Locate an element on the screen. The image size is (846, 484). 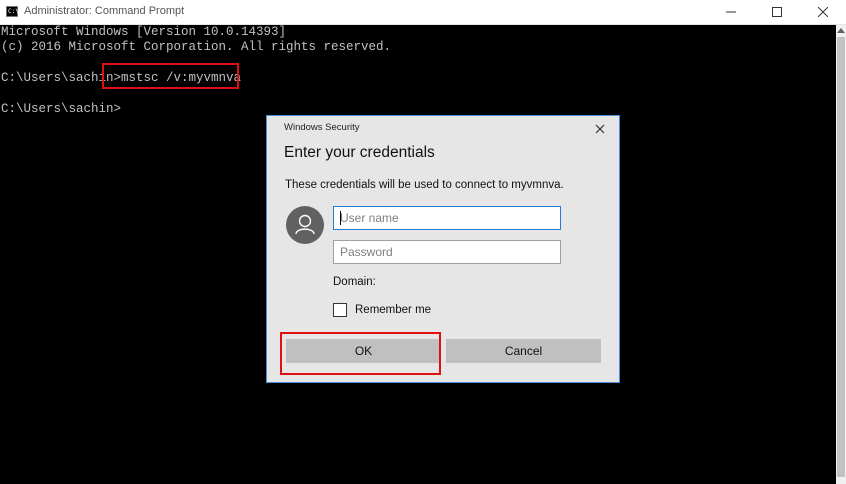
vertical-scrollbar is located at coordinates (841, 254).